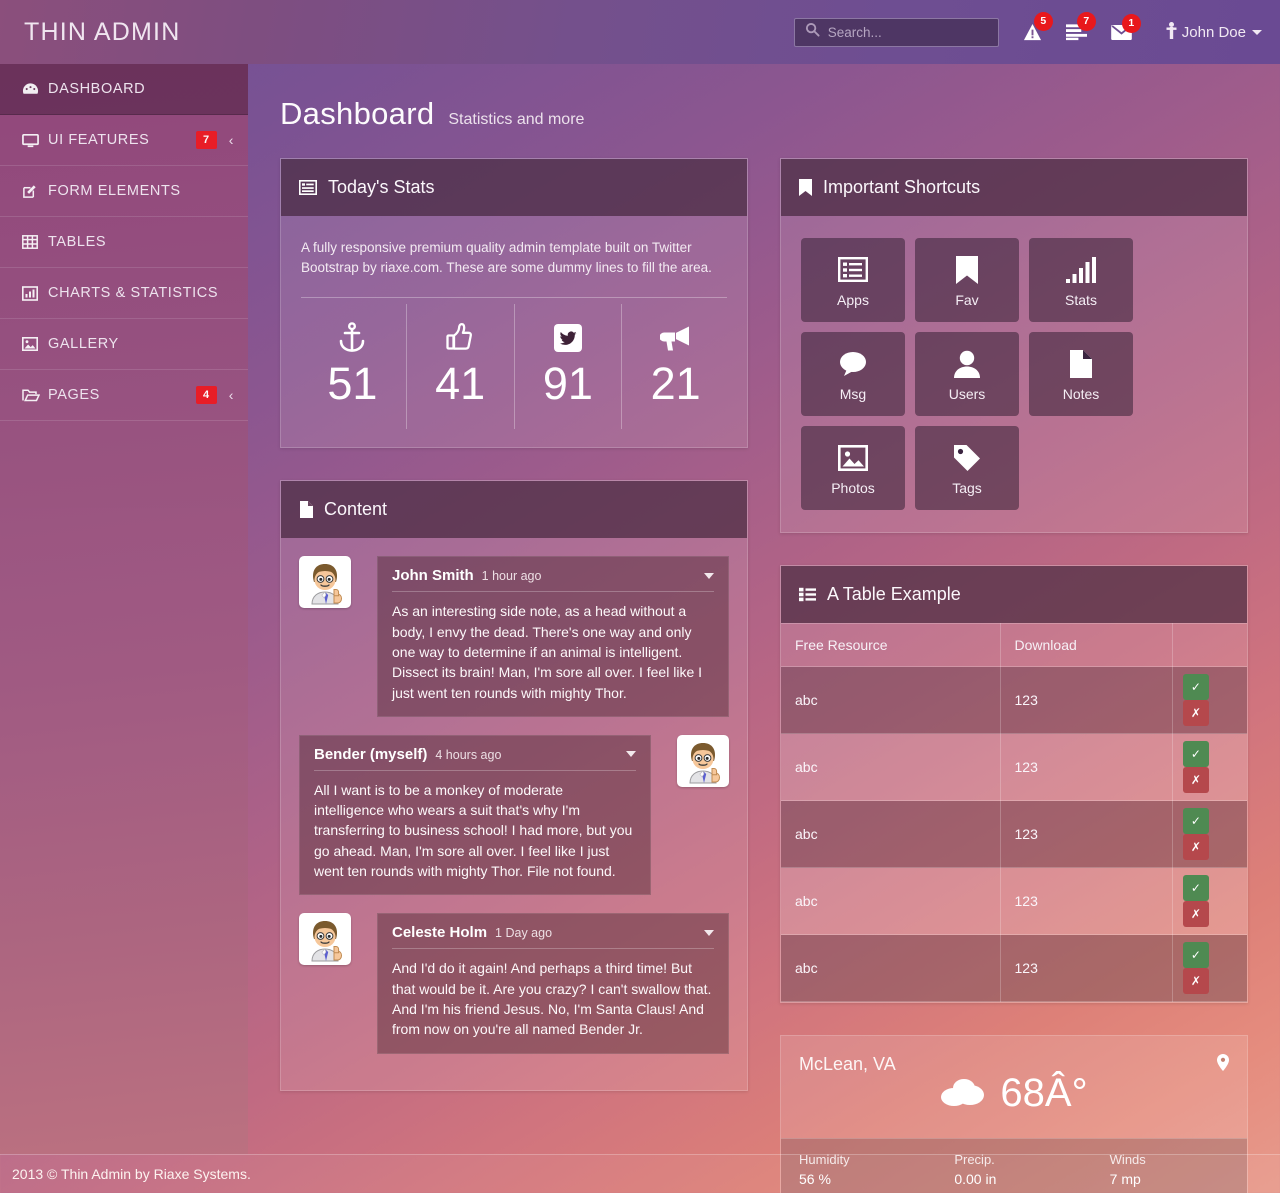  I want to click on footer-text: 2013 © Thin Admin by Riaxe Systems., so click(131, 1174).